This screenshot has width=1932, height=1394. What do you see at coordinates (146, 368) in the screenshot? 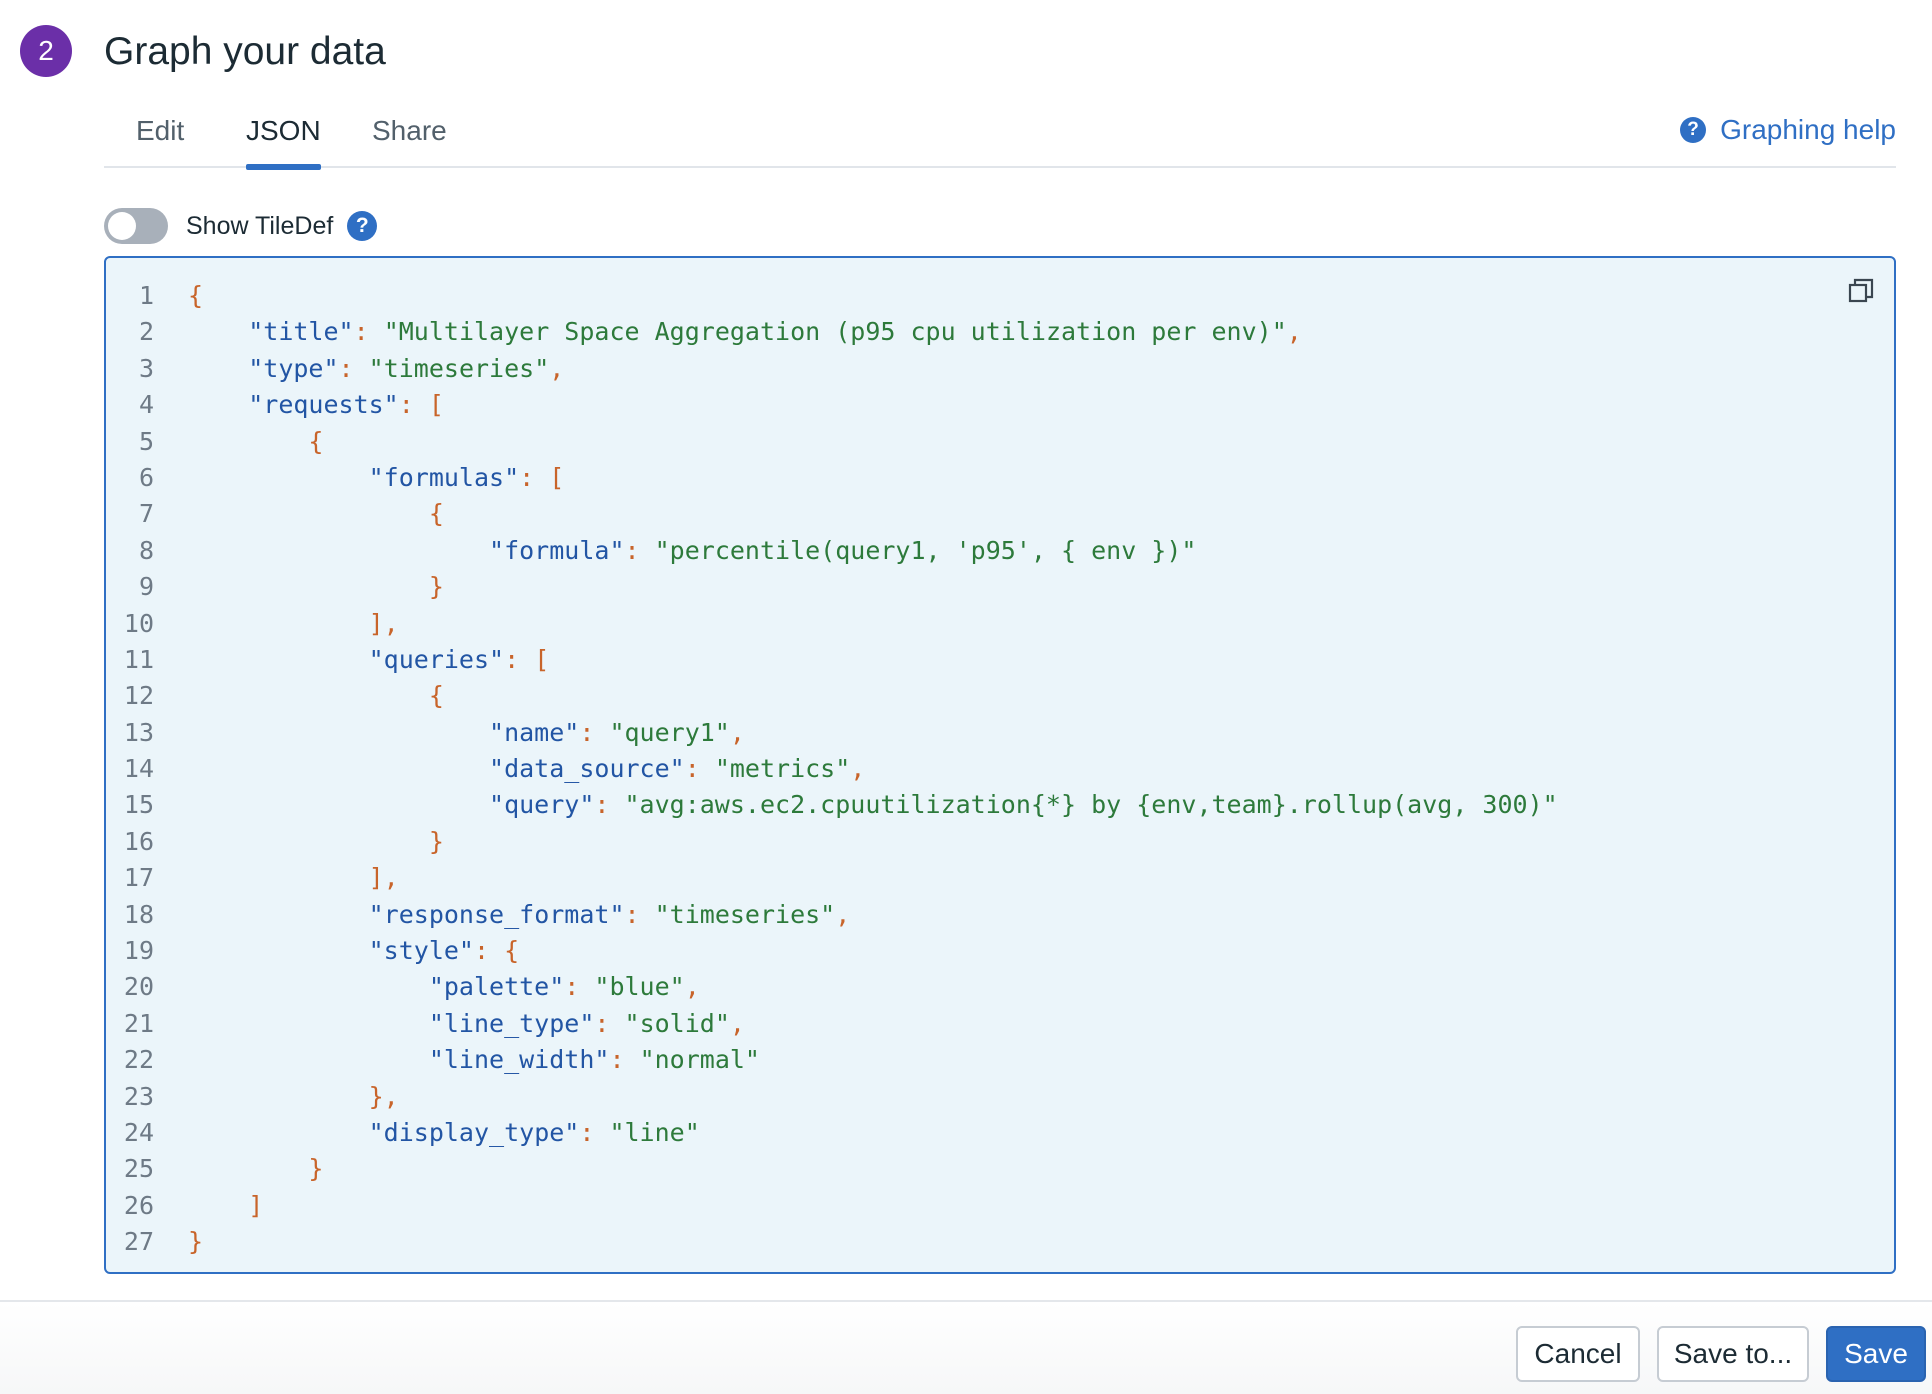
I see `line-number: 3` at bounding box center [146, 368].